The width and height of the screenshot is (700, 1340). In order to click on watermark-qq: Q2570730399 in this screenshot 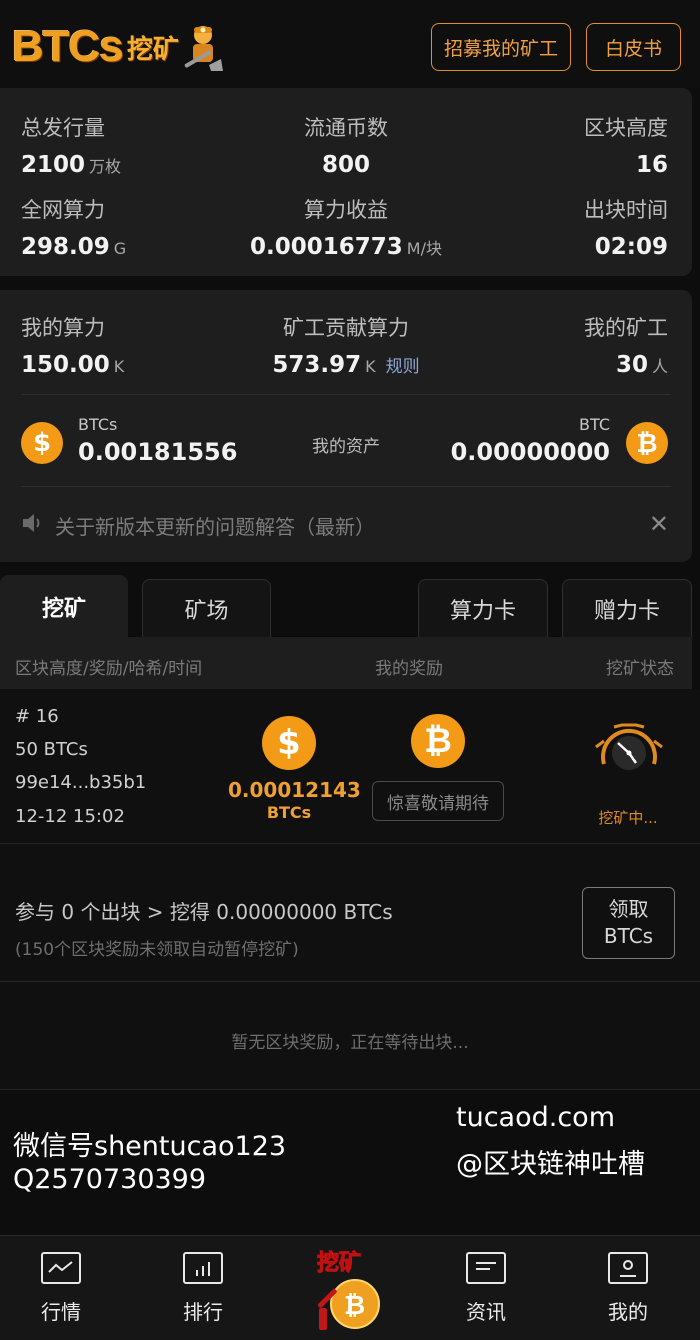, I will do `click(110, 1179)`.